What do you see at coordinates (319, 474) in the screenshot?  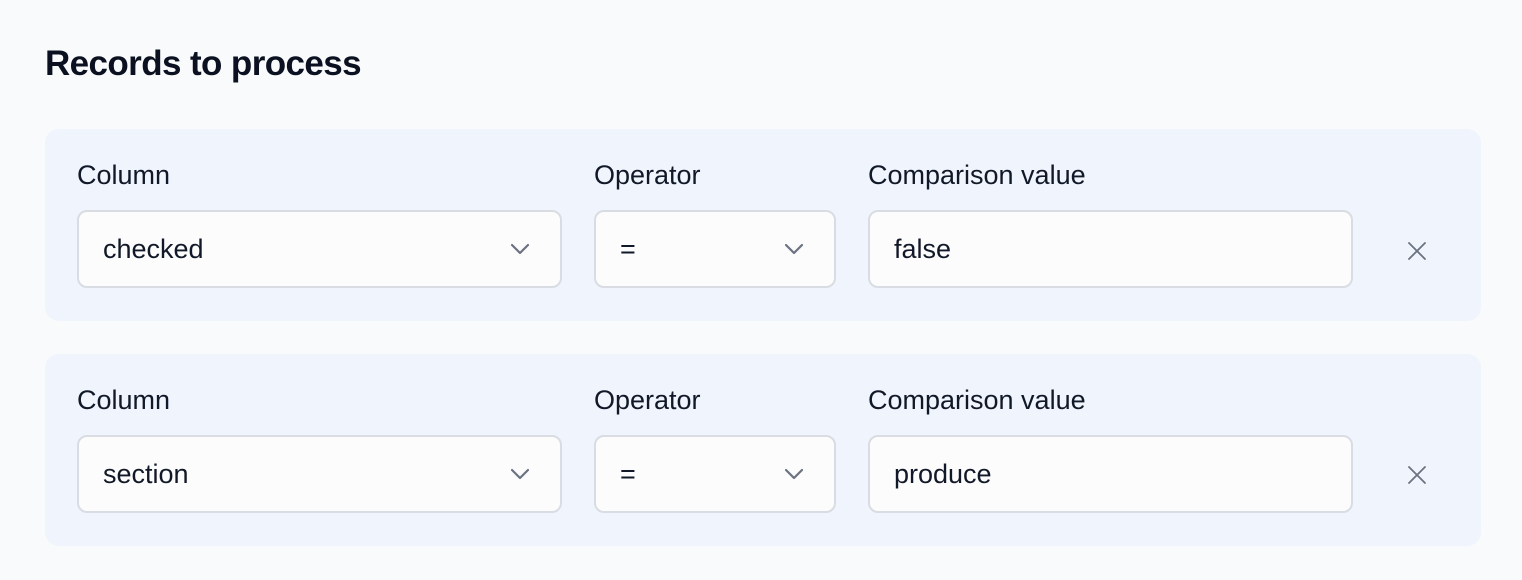 I see `column-select: section` at bounding box center [319, 474].